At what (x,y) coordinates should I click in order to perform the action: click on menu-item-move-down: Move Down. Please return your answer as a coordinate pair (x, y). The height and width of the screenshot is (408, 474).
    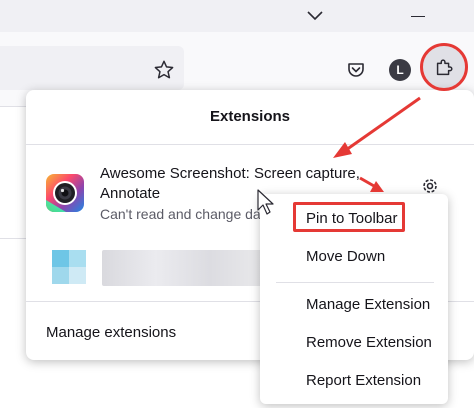
    Looking at the image, I should click on (354, 257).